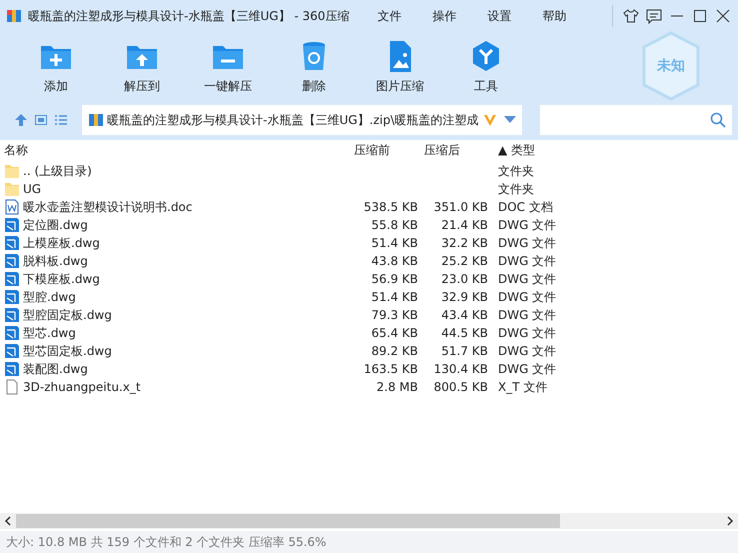  Describe the element at coordinates (394, 225) in the screenshot. I see `size-cell: 55.8 KB` at that location.